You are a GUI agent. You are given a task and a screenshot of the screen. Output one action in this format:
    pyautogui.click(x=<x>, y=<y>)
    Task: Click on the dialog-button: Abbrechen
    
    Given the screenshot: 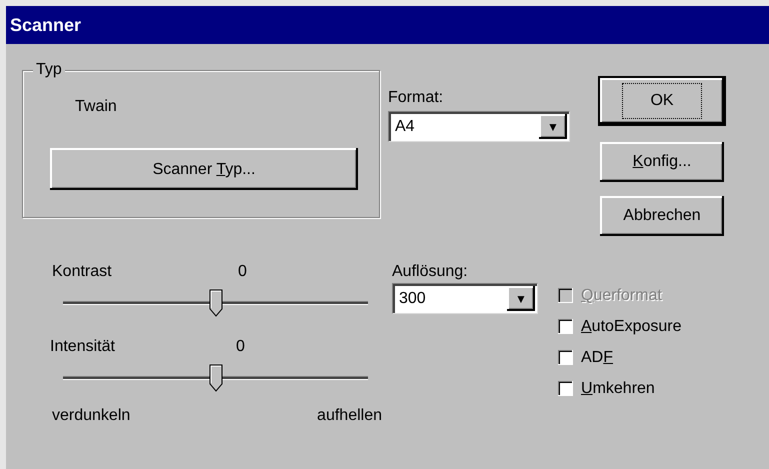 What is the action you would take?
    pyautogui.click(x=662, y=216)
    